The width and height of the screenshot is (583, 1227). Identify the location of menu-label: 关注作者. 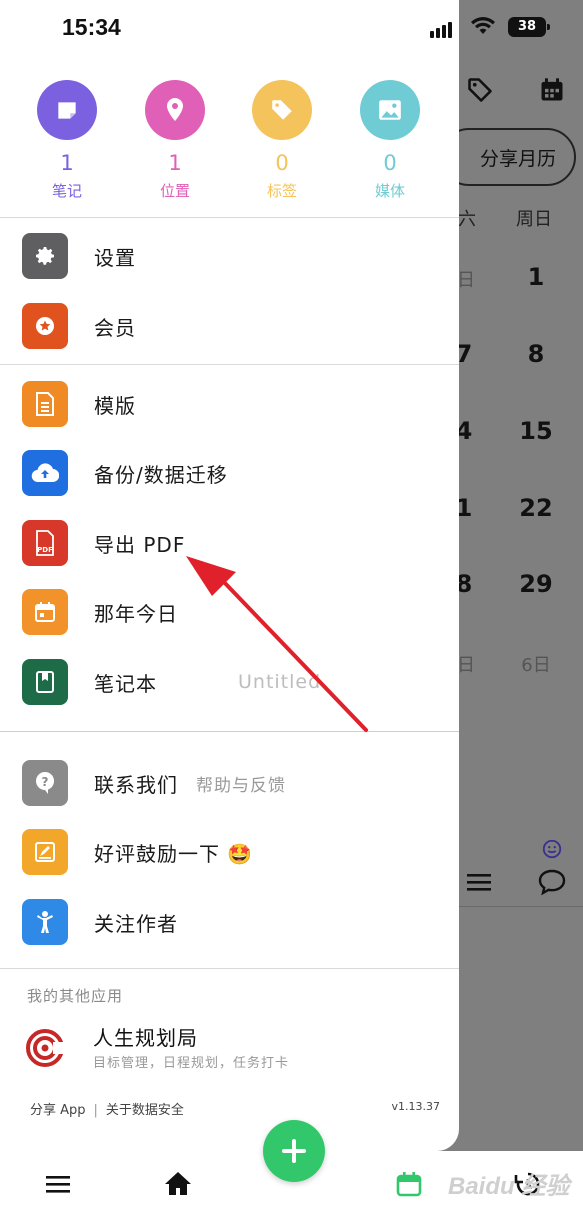
(136, 923).